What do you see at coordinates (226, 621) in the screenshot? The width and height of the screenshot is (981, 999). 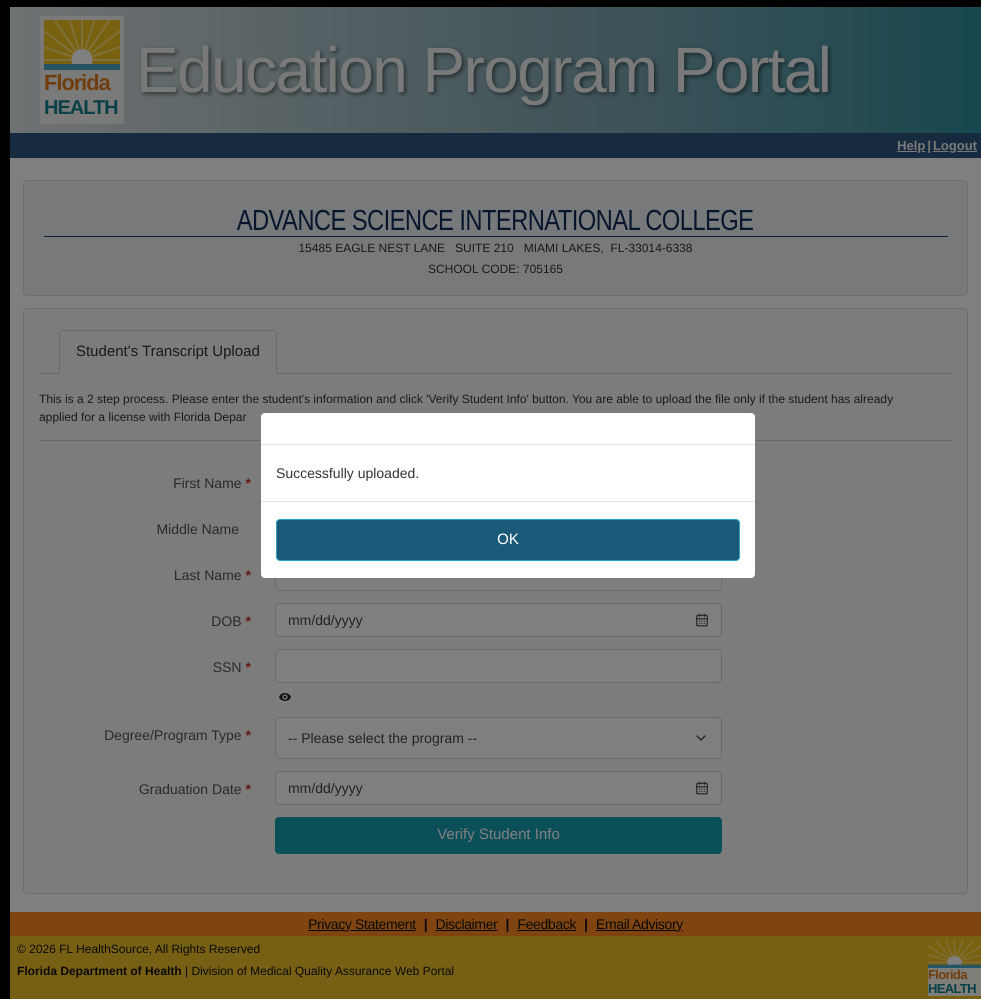 I see `field-label: DOB` at bounding box center [226, 621].